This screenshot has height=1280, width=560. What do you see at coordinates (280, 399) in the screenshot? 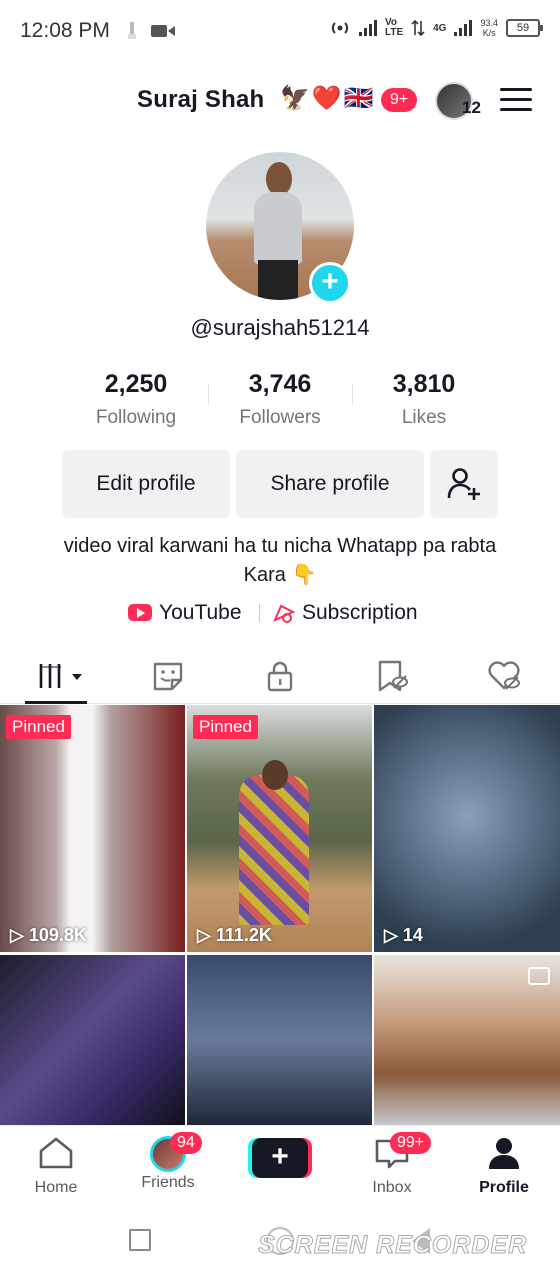
I see `stat-followers: 3,746 Followers` at bounding box center [280, 399].